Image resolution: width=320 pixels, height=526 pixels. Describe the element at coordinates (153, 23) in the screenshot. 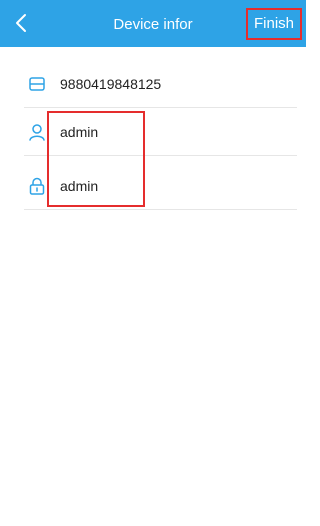

I see `header-bar: Device infor Finish` at that location.